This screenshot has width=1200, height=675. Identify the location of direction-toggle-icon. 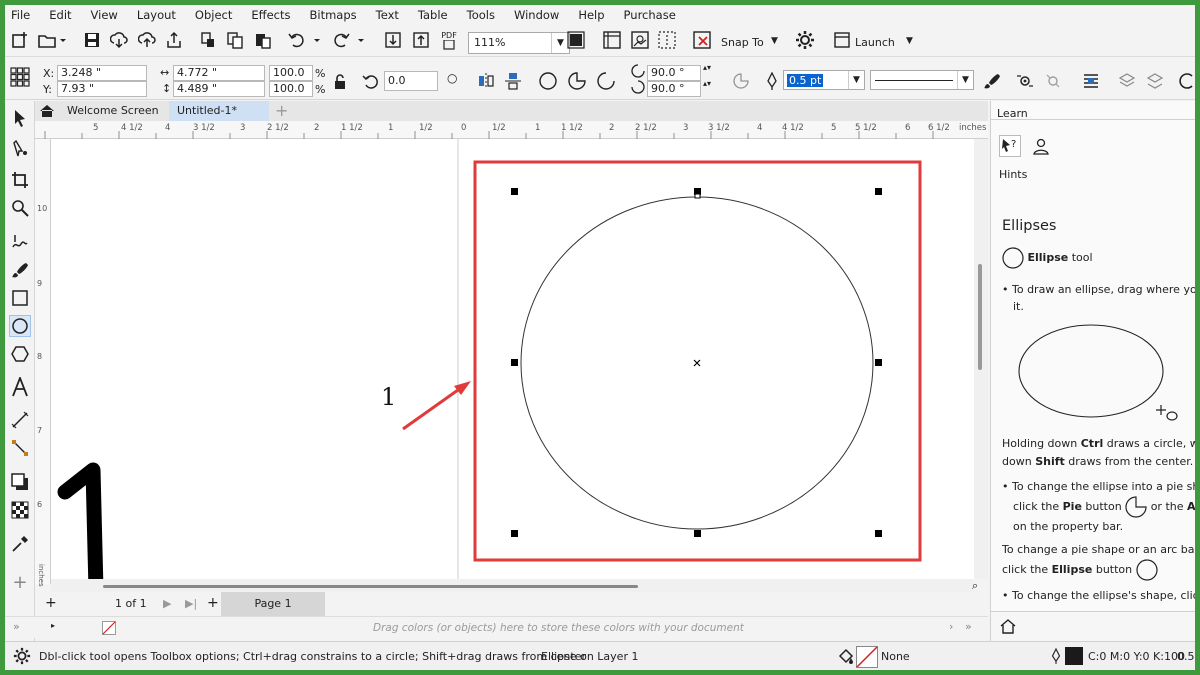
(741, 81).